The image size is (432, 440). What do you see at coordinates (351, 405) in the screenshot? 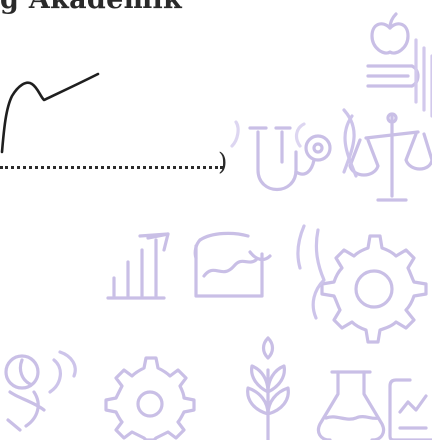
I see `flask-icon` at bounding box center [351, 405].